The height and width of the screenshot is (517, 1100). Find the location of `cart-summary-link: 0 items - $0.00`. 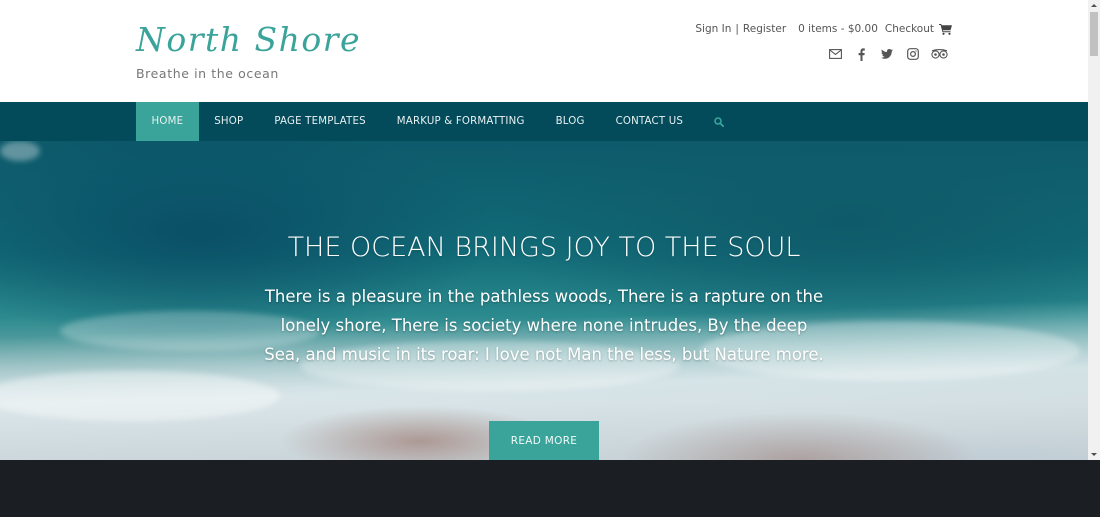

cart-summary-link: 0 items - $0.00 is located at coordinates (838, 29).